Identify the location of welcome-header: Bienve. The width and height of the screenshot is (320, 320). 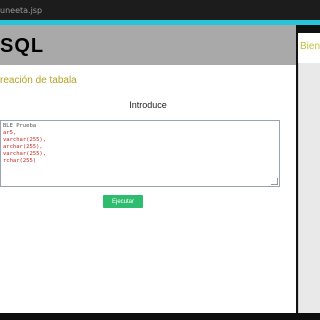
(309, 48).